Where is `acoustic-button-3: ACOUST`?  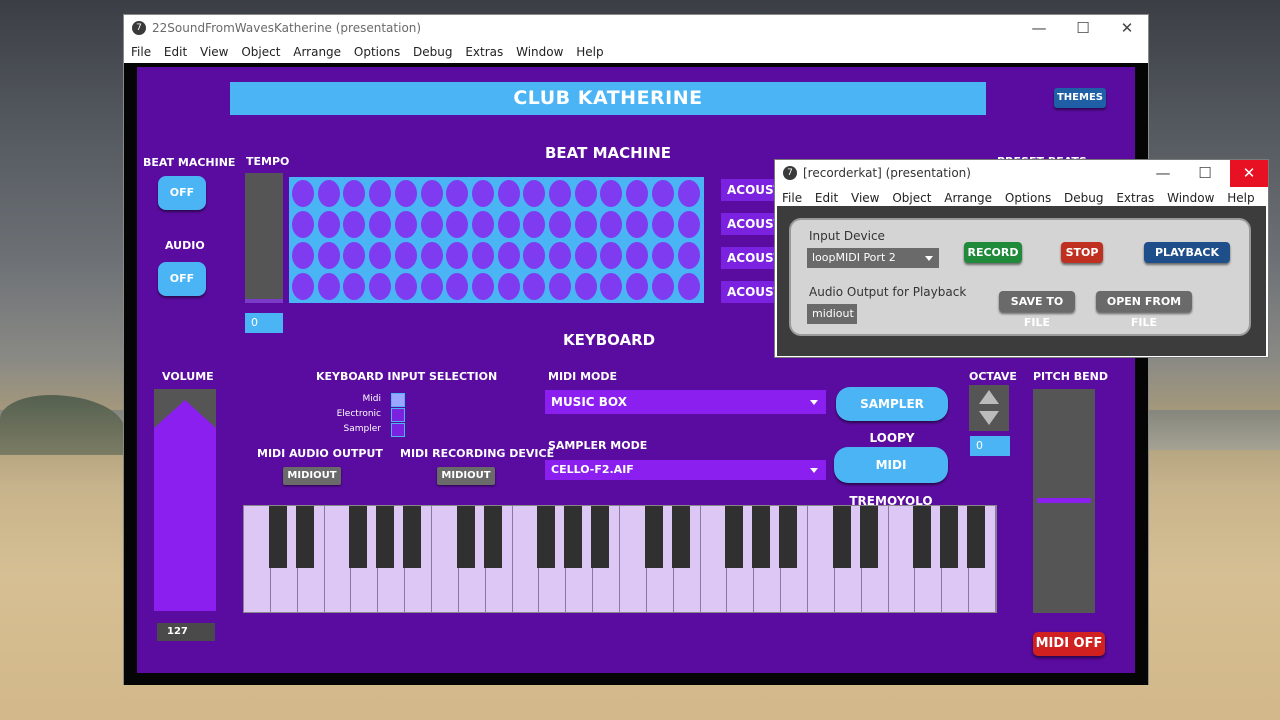
acoustic-button-3: ACOUST is located at coordinates (750, 258).